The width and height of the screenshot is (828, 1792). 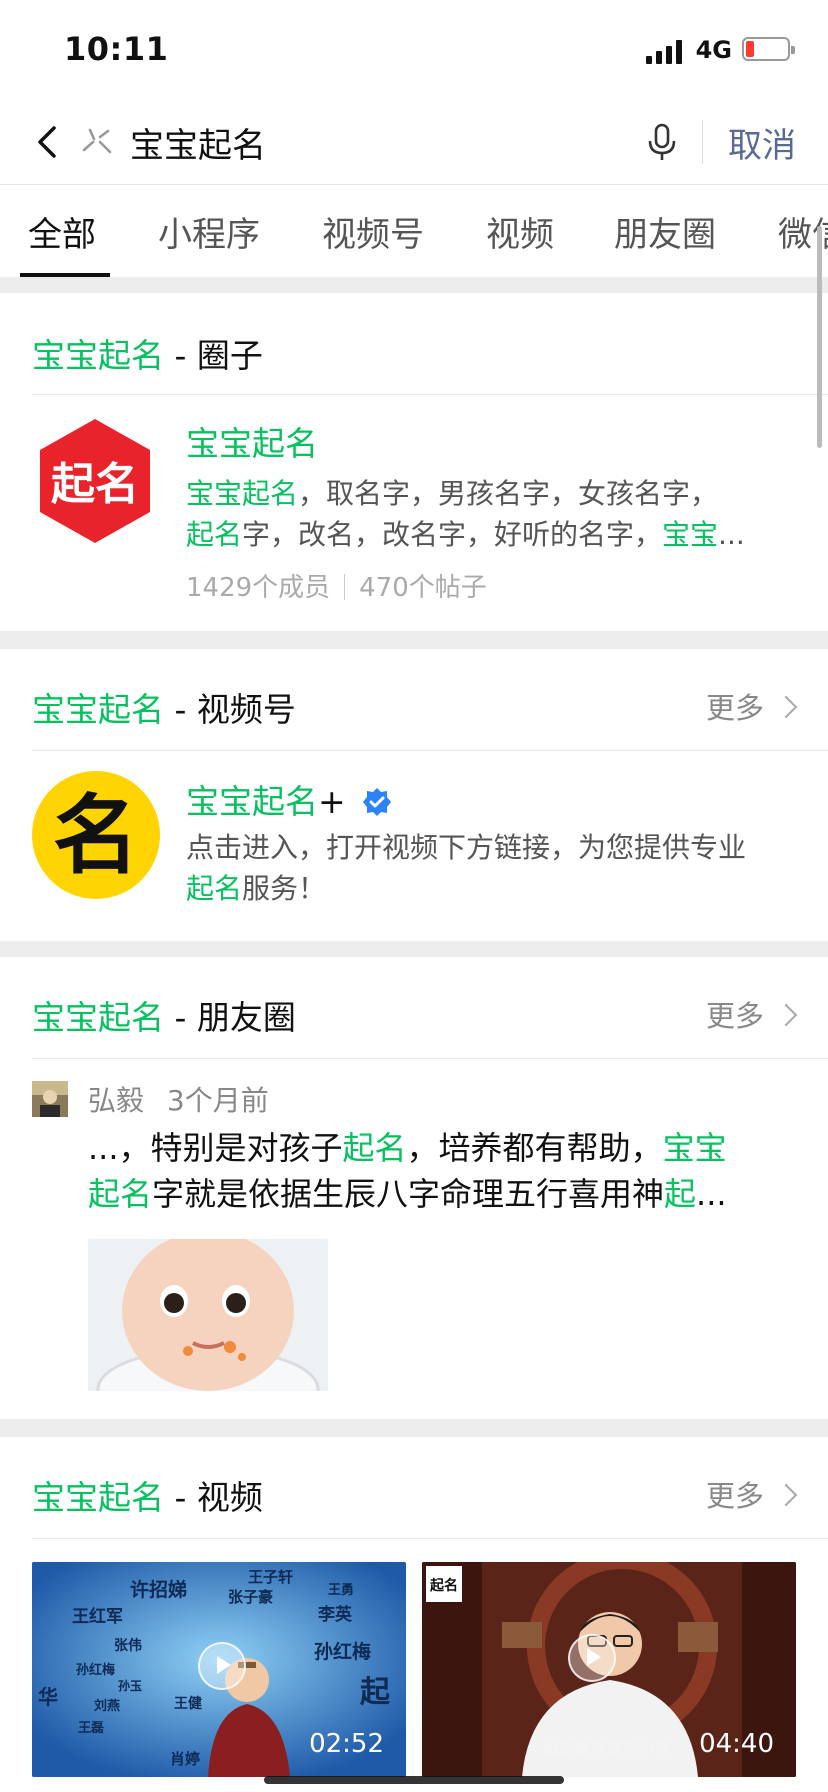 I want to click on svg-text: 肖婷, so click(x=185, y=1759).